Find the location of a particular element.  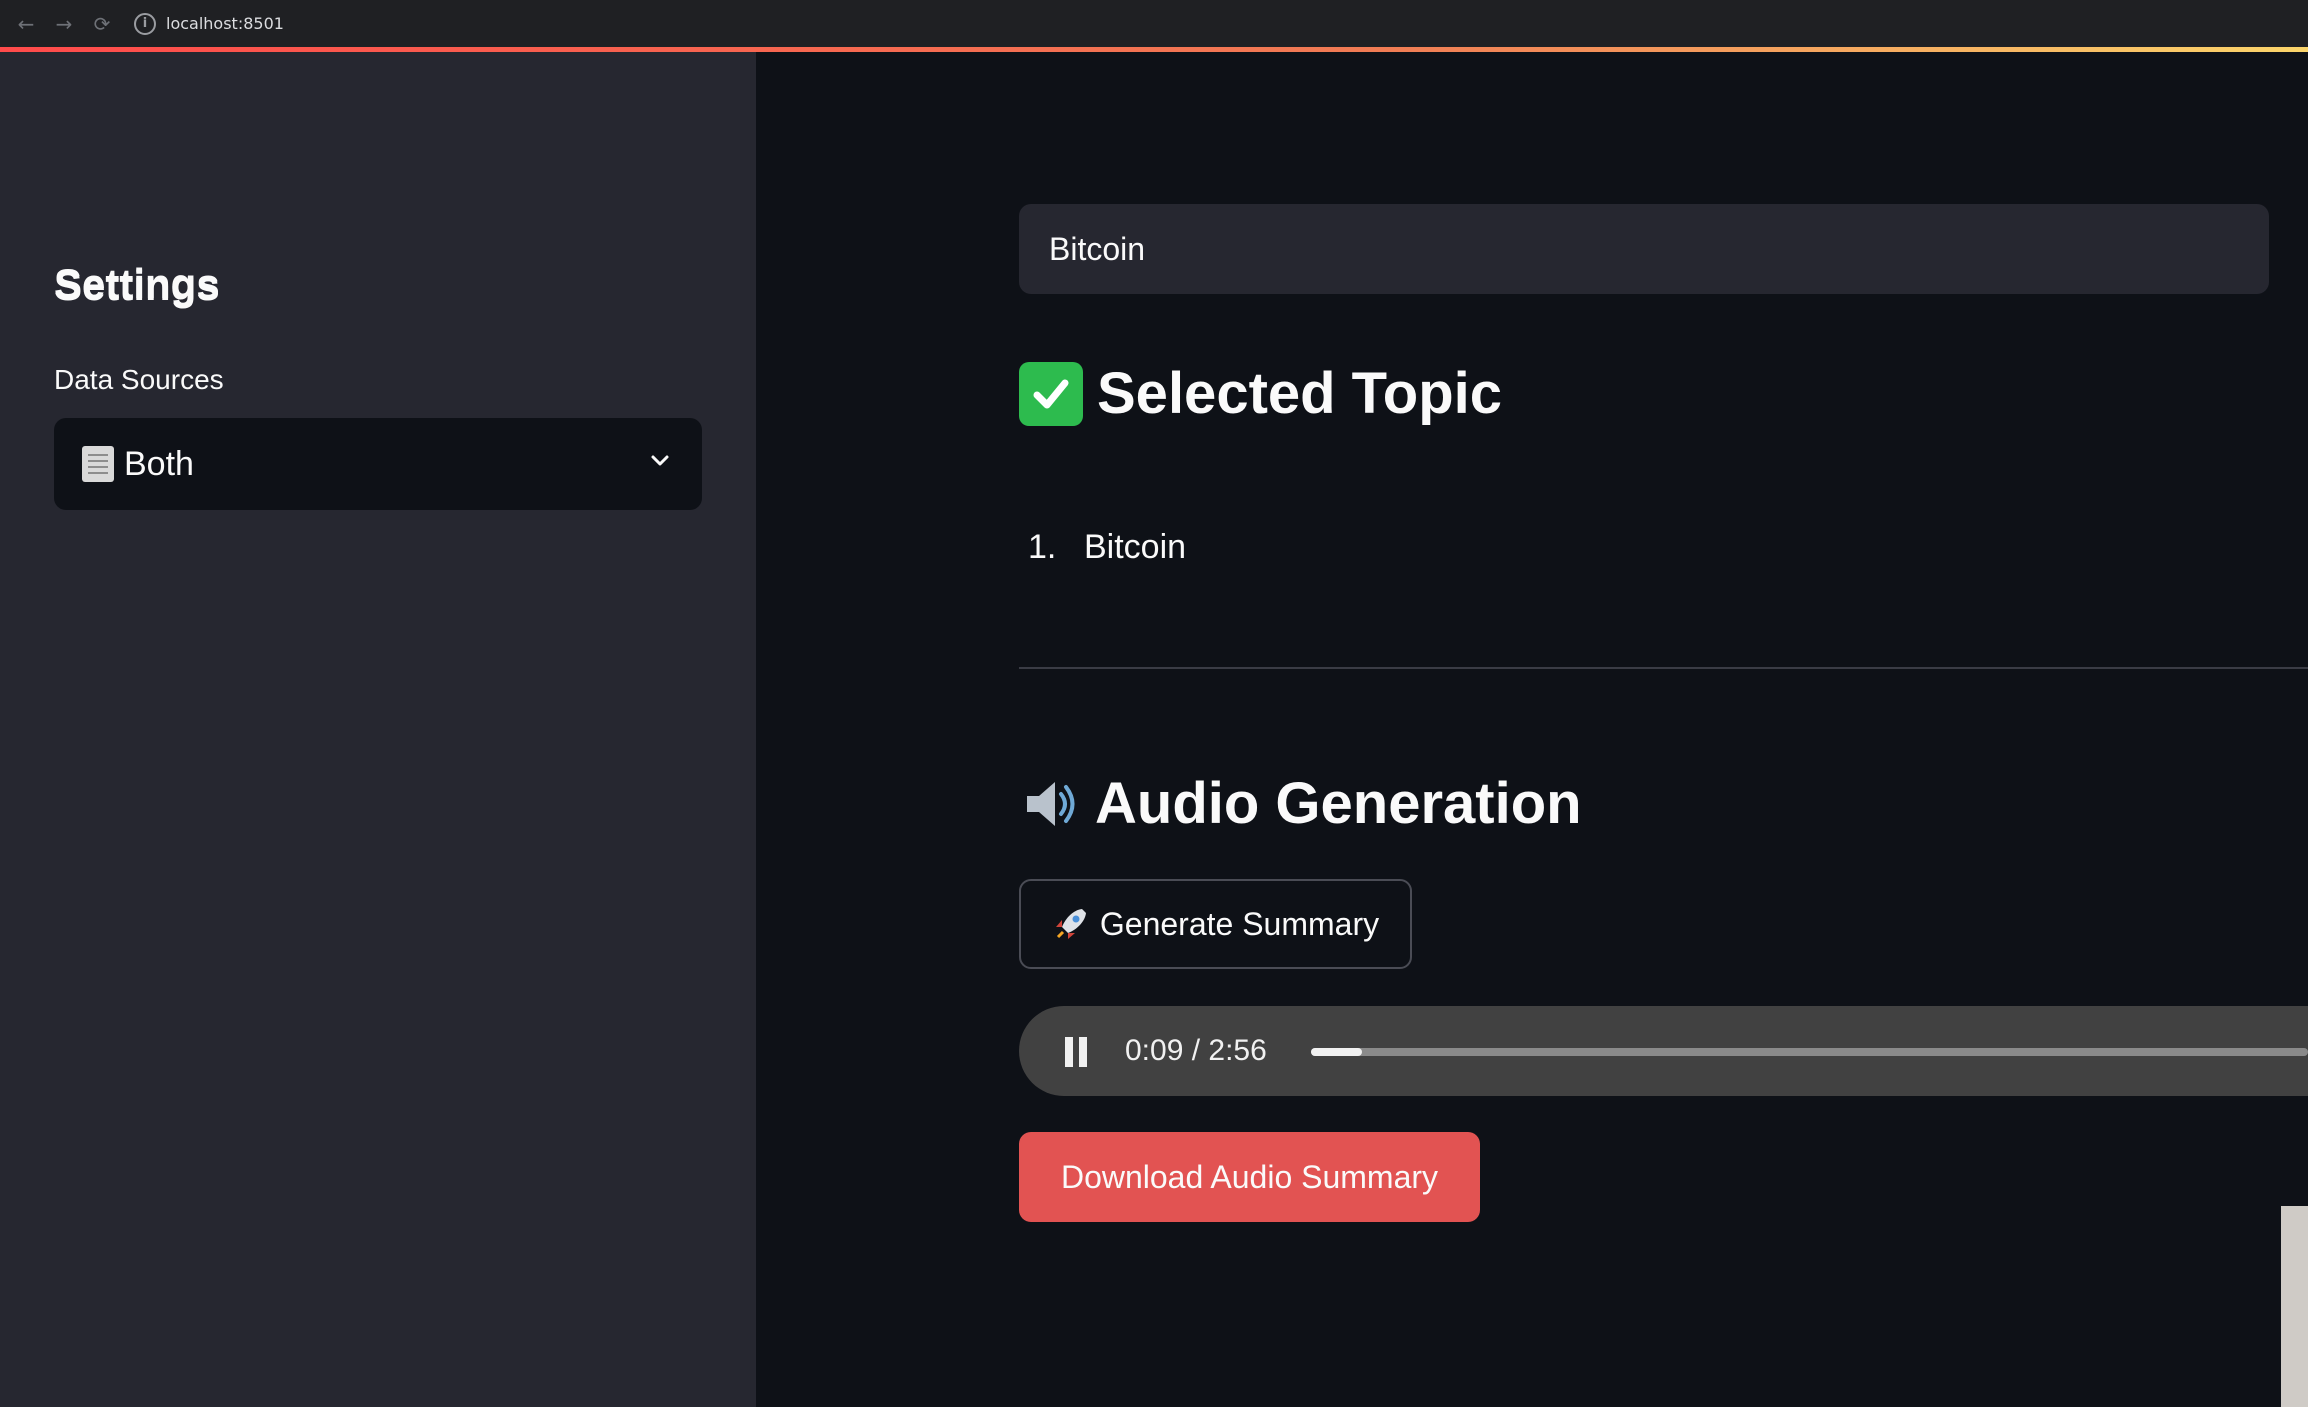

back-arrow-icon: ← is located at coordinates (26, 24).